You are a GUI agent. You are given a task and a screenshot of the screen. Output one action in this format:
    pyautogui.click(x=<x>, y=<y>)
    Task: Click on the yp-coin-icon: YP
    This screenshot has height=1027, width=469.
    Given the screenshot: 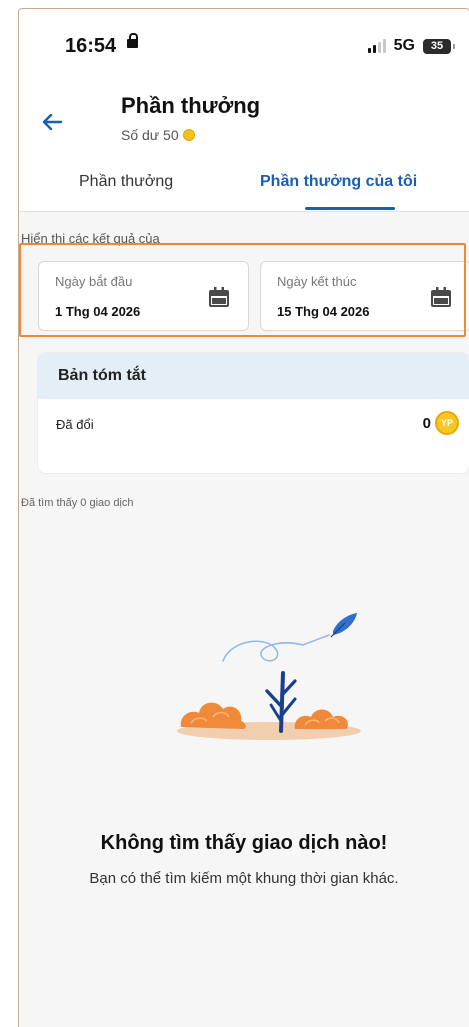 What is the action you would take?
    pyautogui.click(x=447, y=423)
    